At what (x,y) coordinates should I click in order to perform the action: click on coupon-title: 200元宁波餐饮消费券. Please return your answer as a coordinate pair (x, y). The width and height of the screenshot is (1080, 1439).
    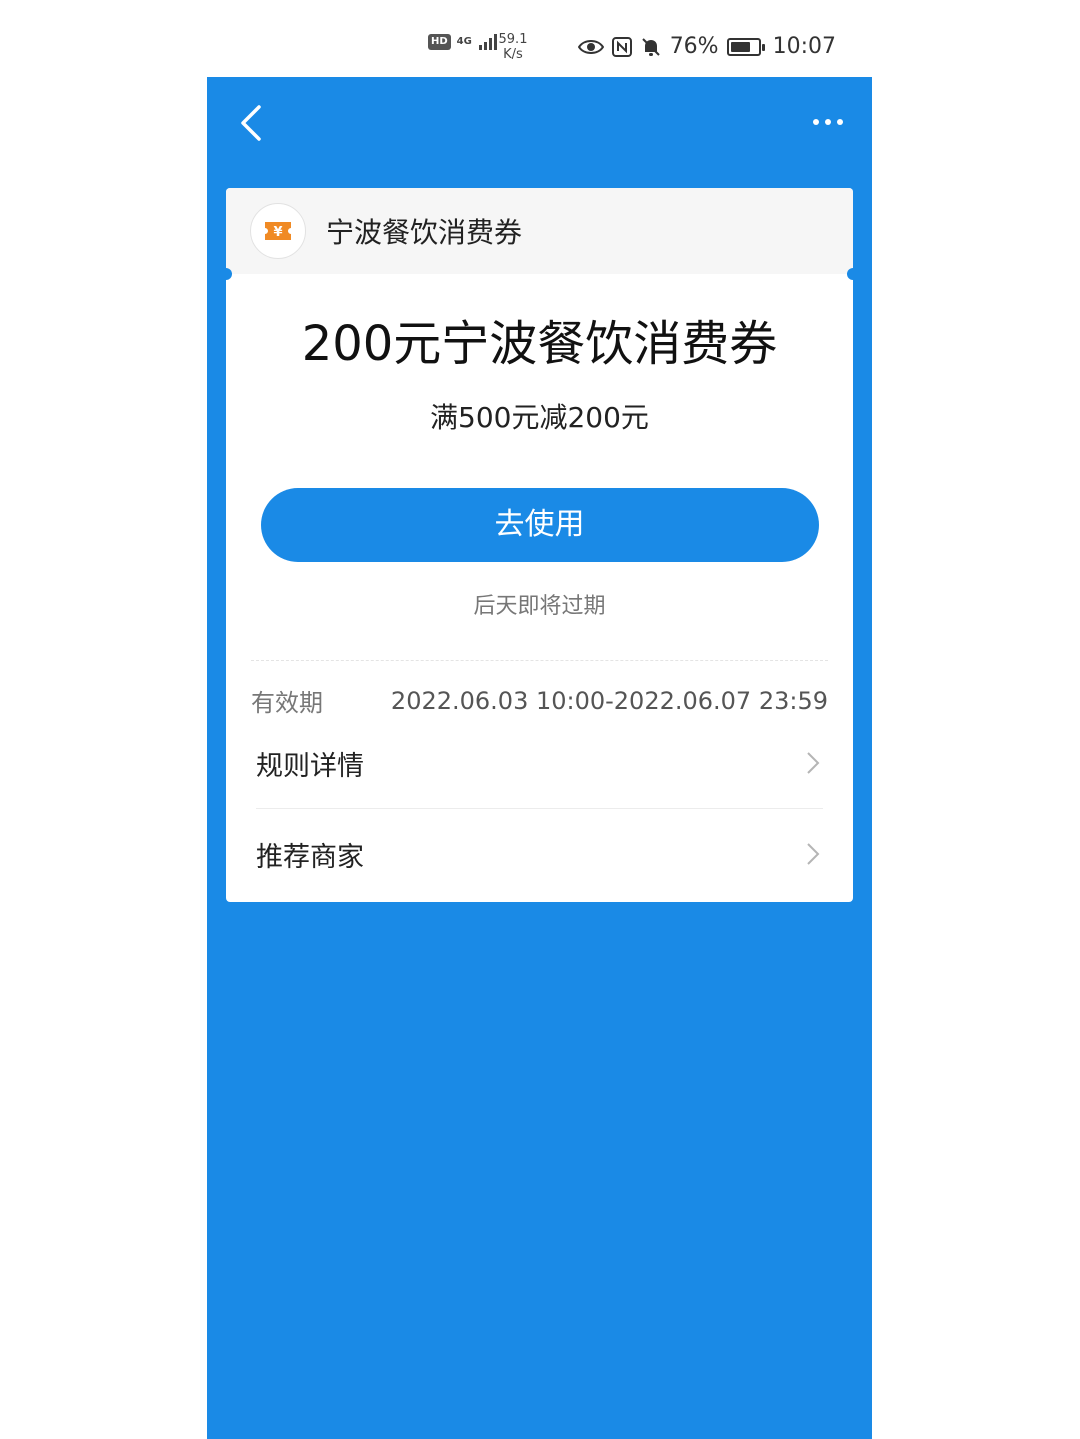
    Looking at the image, I should click on (539, 344).